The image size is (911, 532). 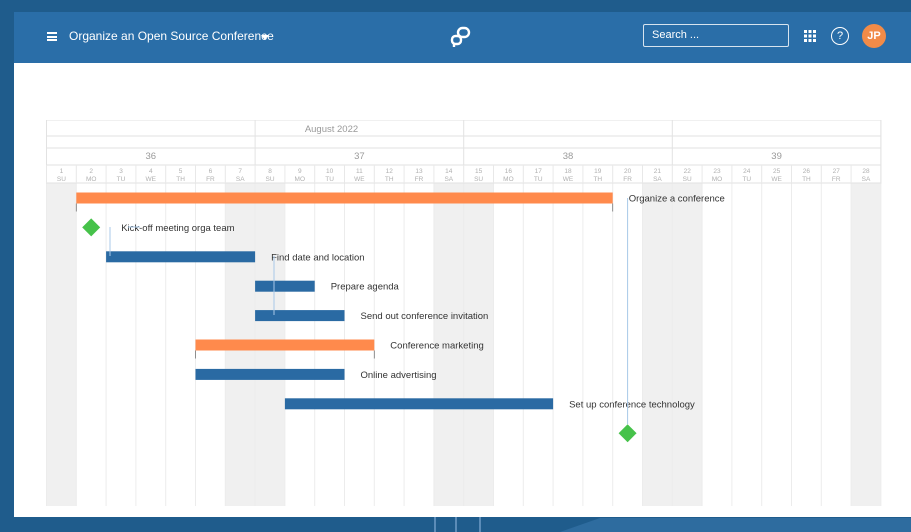 What do you see at coordinates (717, 171) in the screenshot?
I see `day-number: 23` at bounding box center [717, 171].